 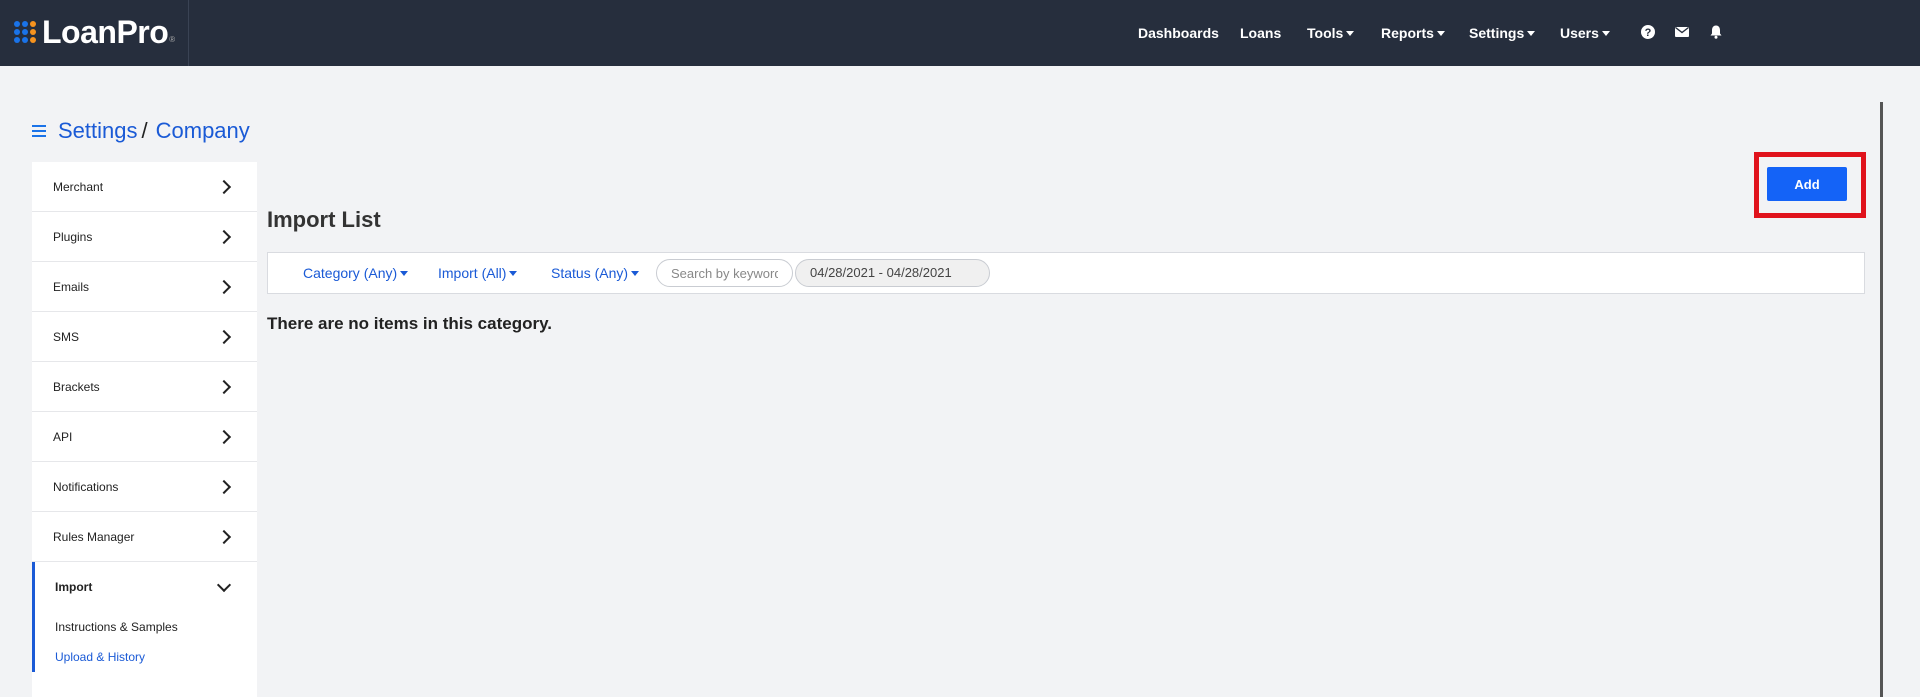 What do you see at coordinates (1807, 184) in the screenshot?
I see `add-button: Add` at bounding box center [1807, 184].